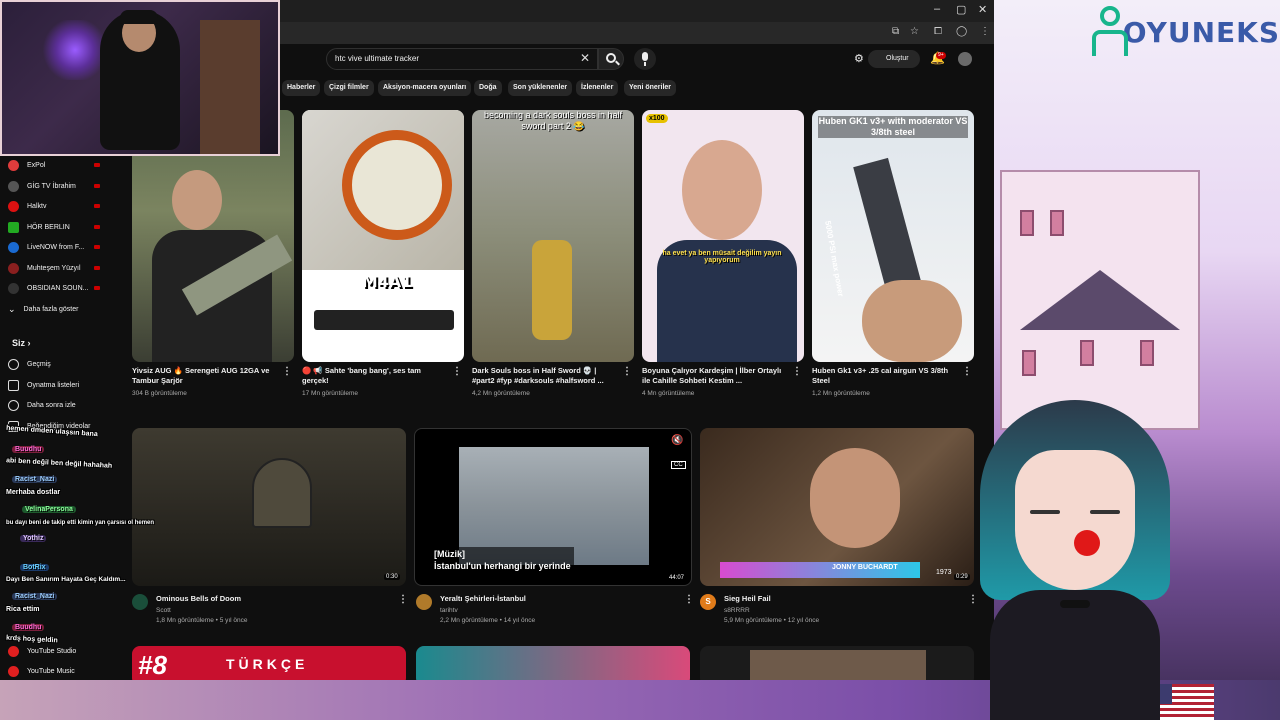 This screenshot has width=1280, height=720. What do you see at coordinates (650, 88) in the screenshot?
I see `chip-yeni-oneriler: Yeni öneriler` at bounding box center [650, 88].